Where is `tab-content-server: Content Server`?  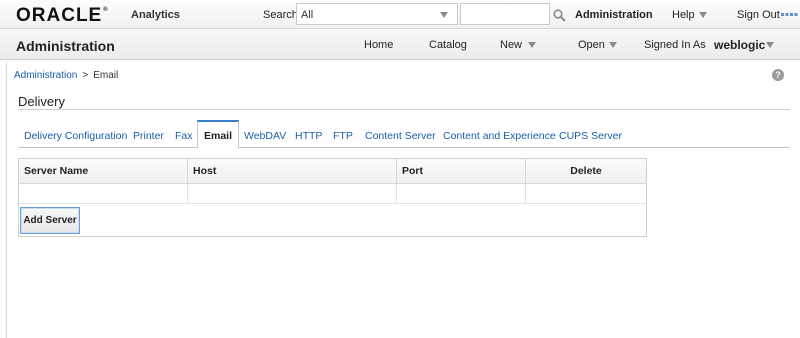 tab-content-server: Content Server is located at coordinates (400, 136).